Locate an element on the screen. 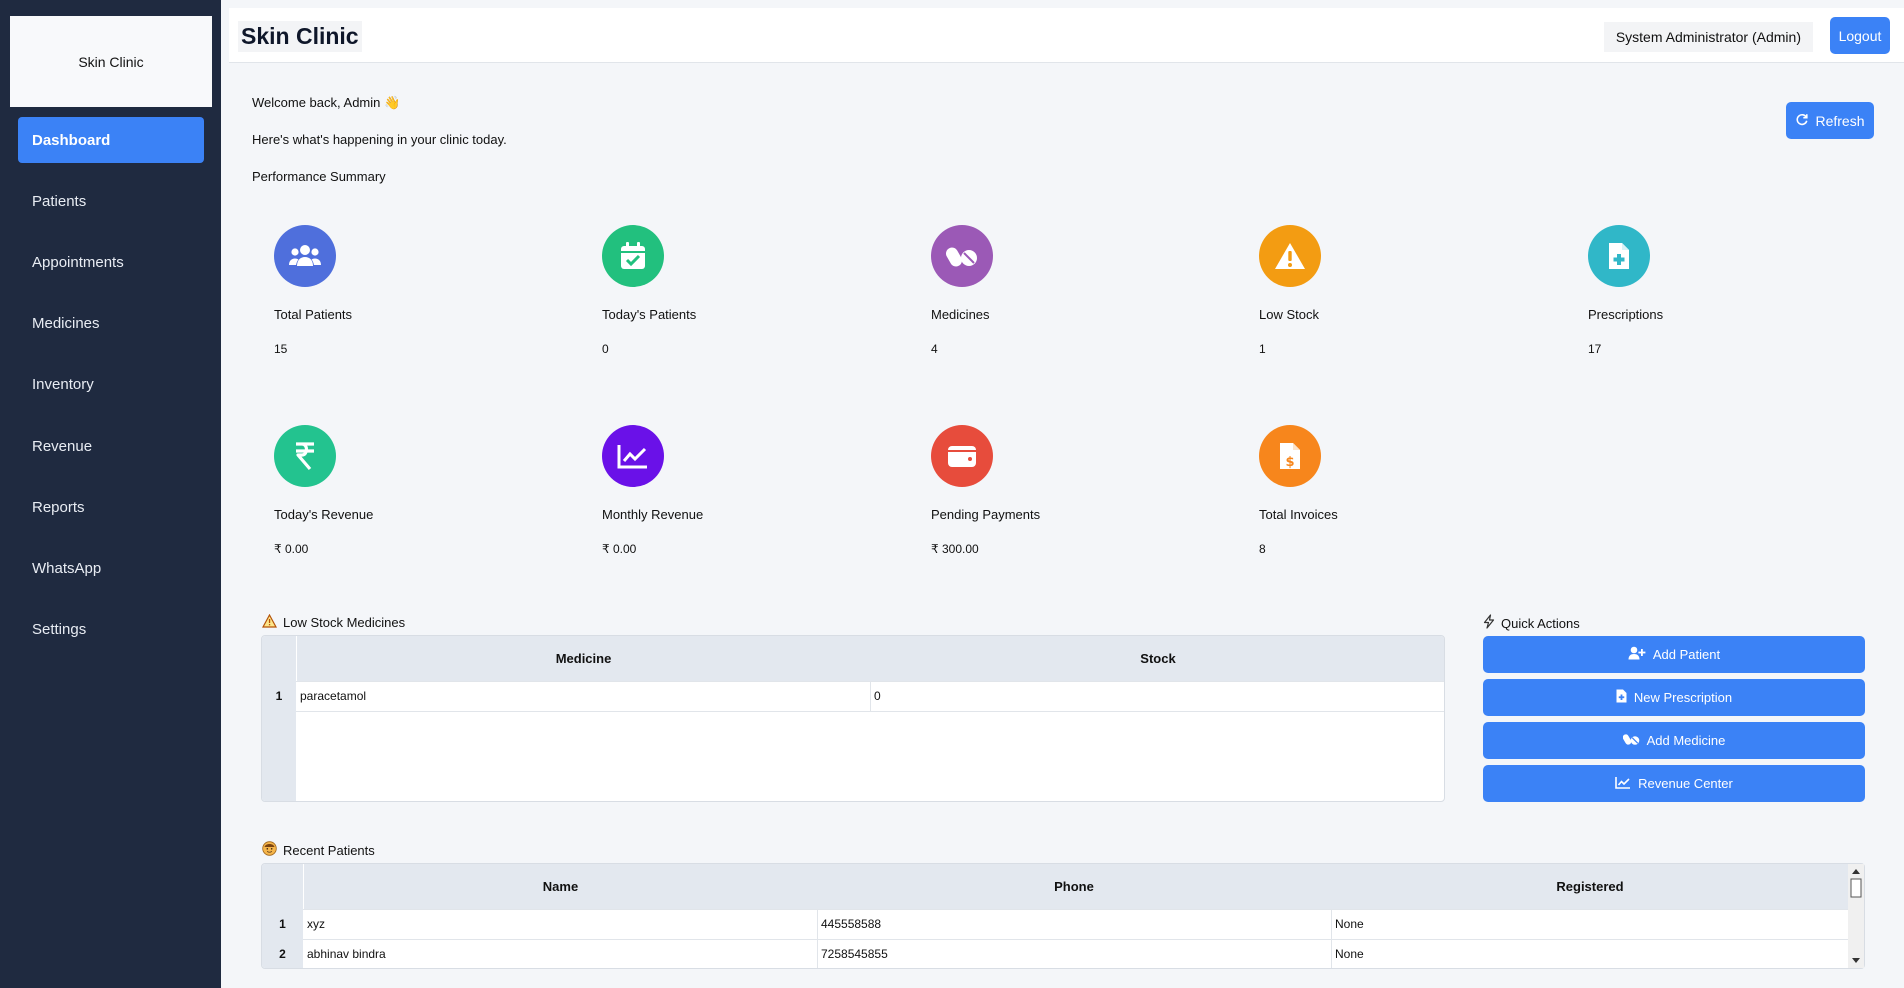 The image size is (1904, 988). stat-label: Medicines is located at coordinates (960, 314).